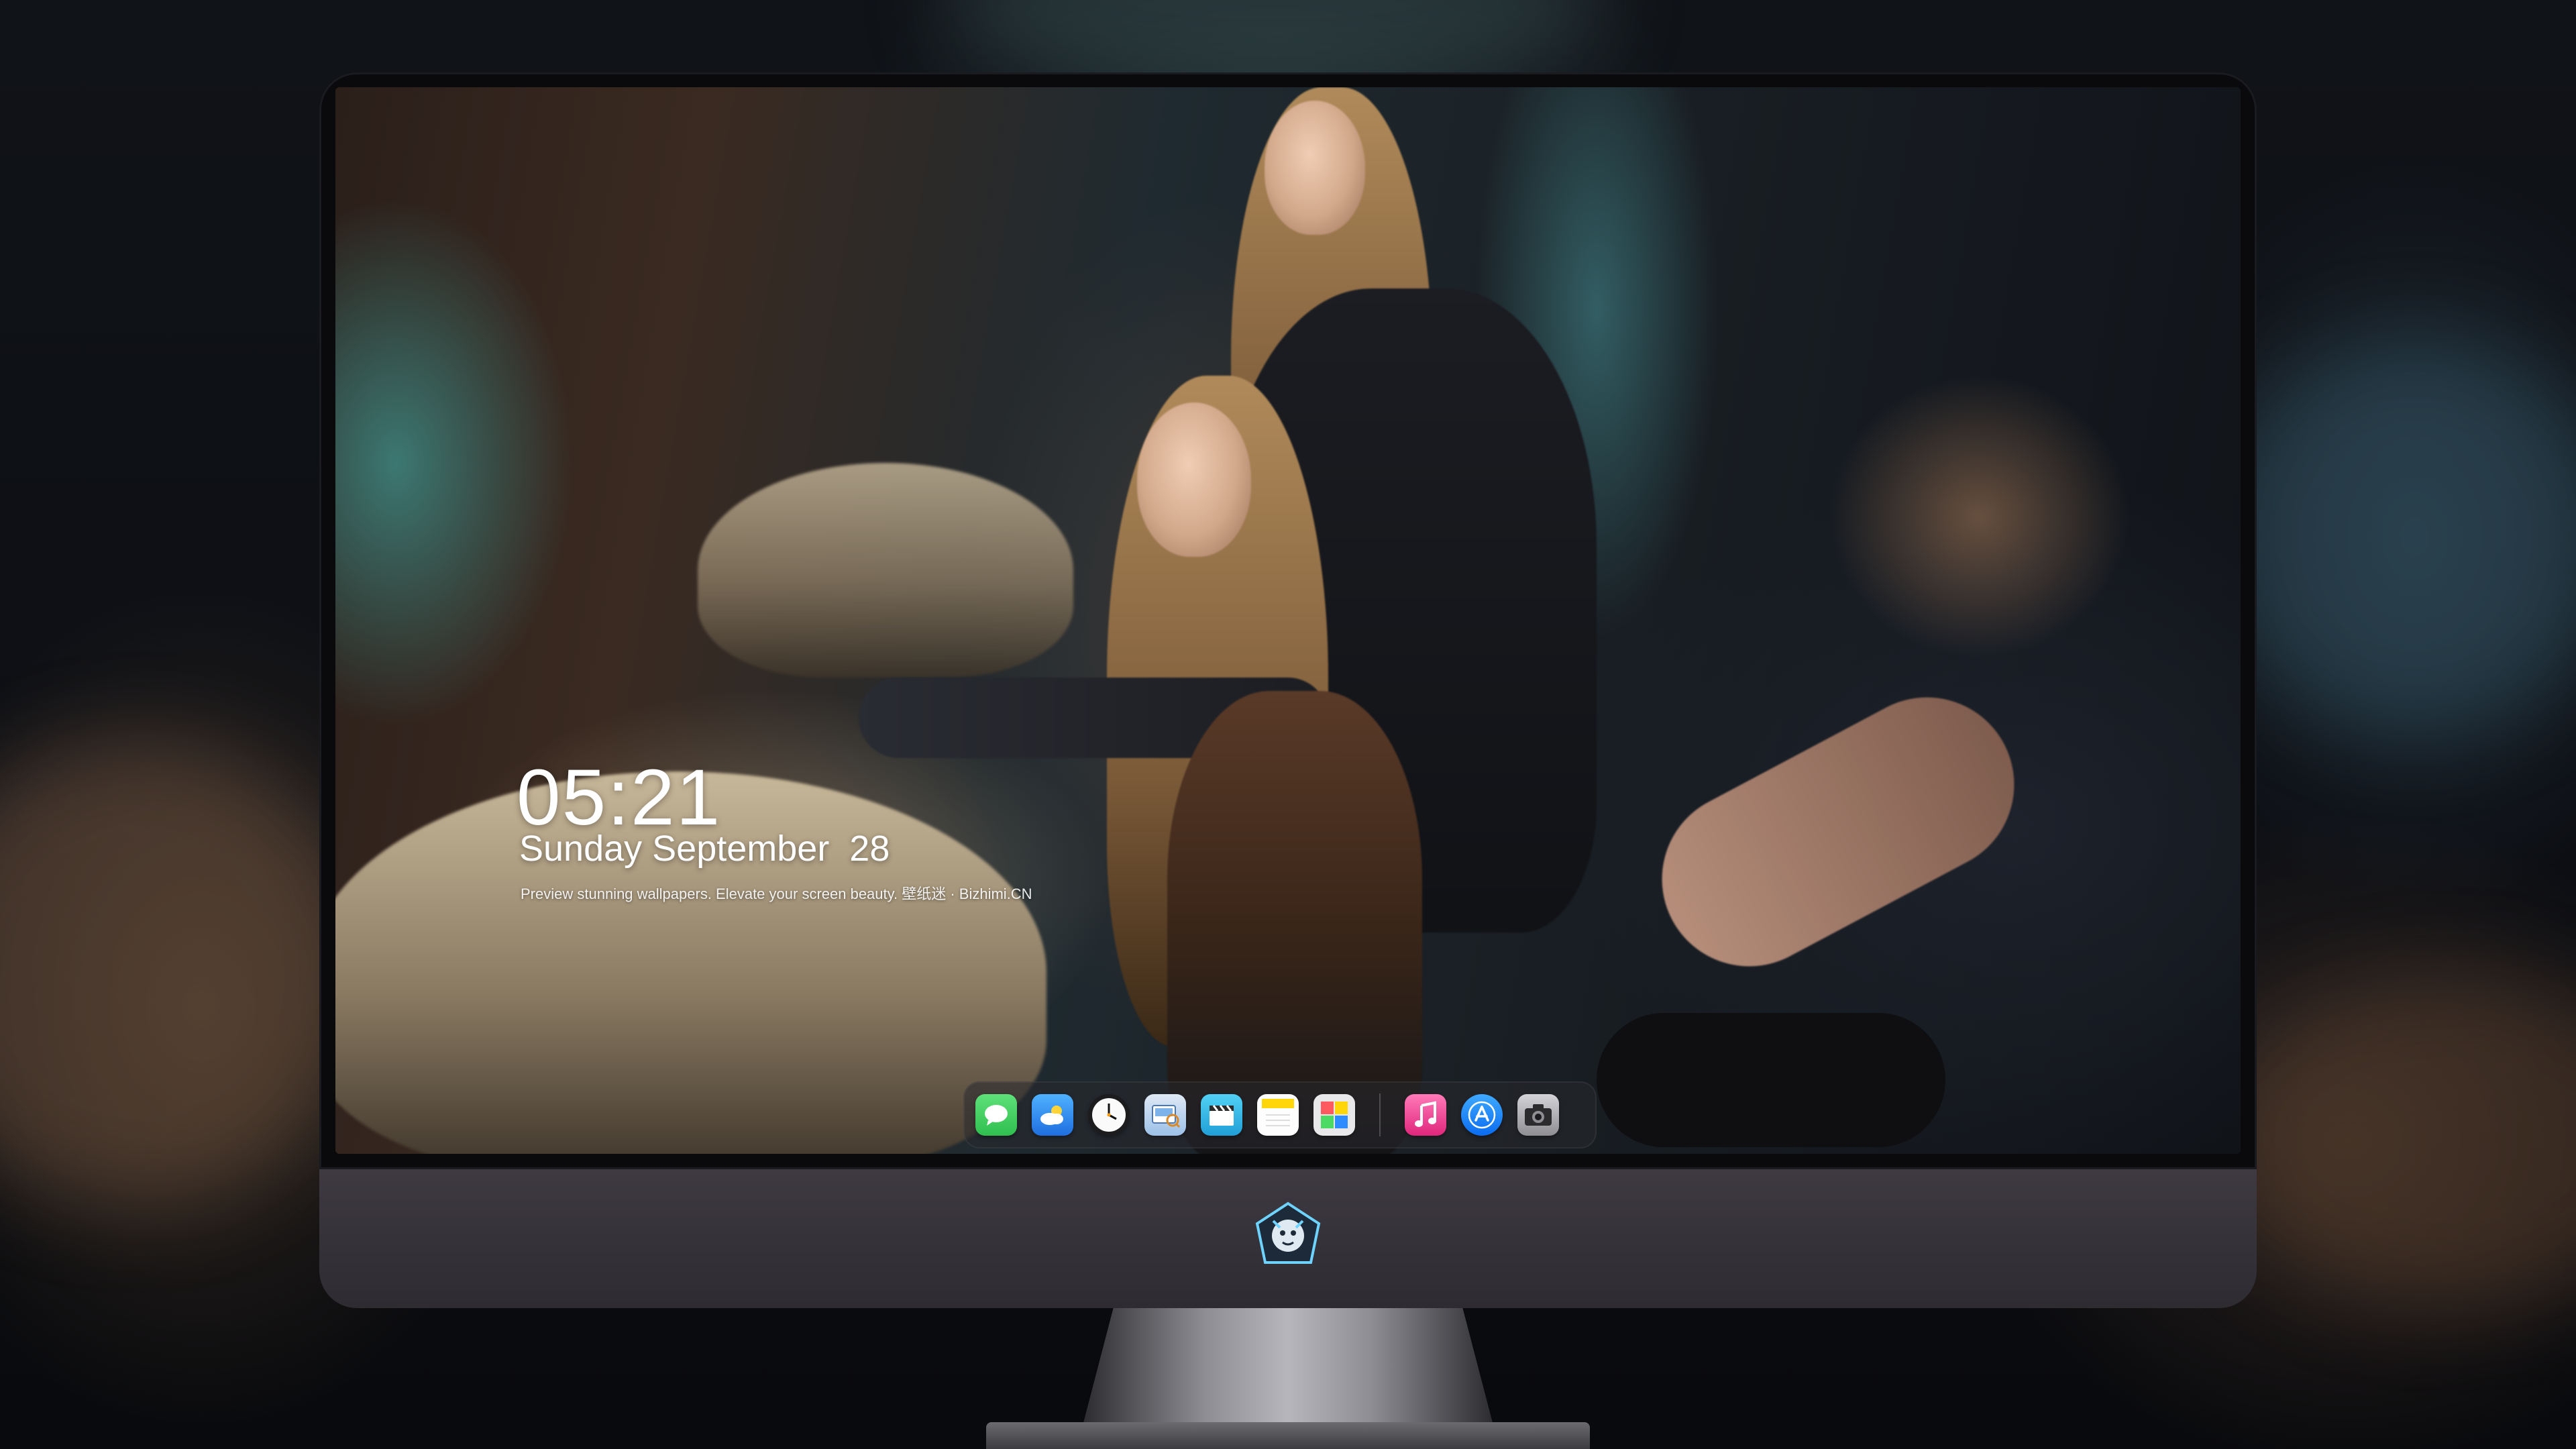  What do you see at coordinates (996, 1115) in the screenshot?
I see `dock-messages-icon` at bounding box center [996, 1115].